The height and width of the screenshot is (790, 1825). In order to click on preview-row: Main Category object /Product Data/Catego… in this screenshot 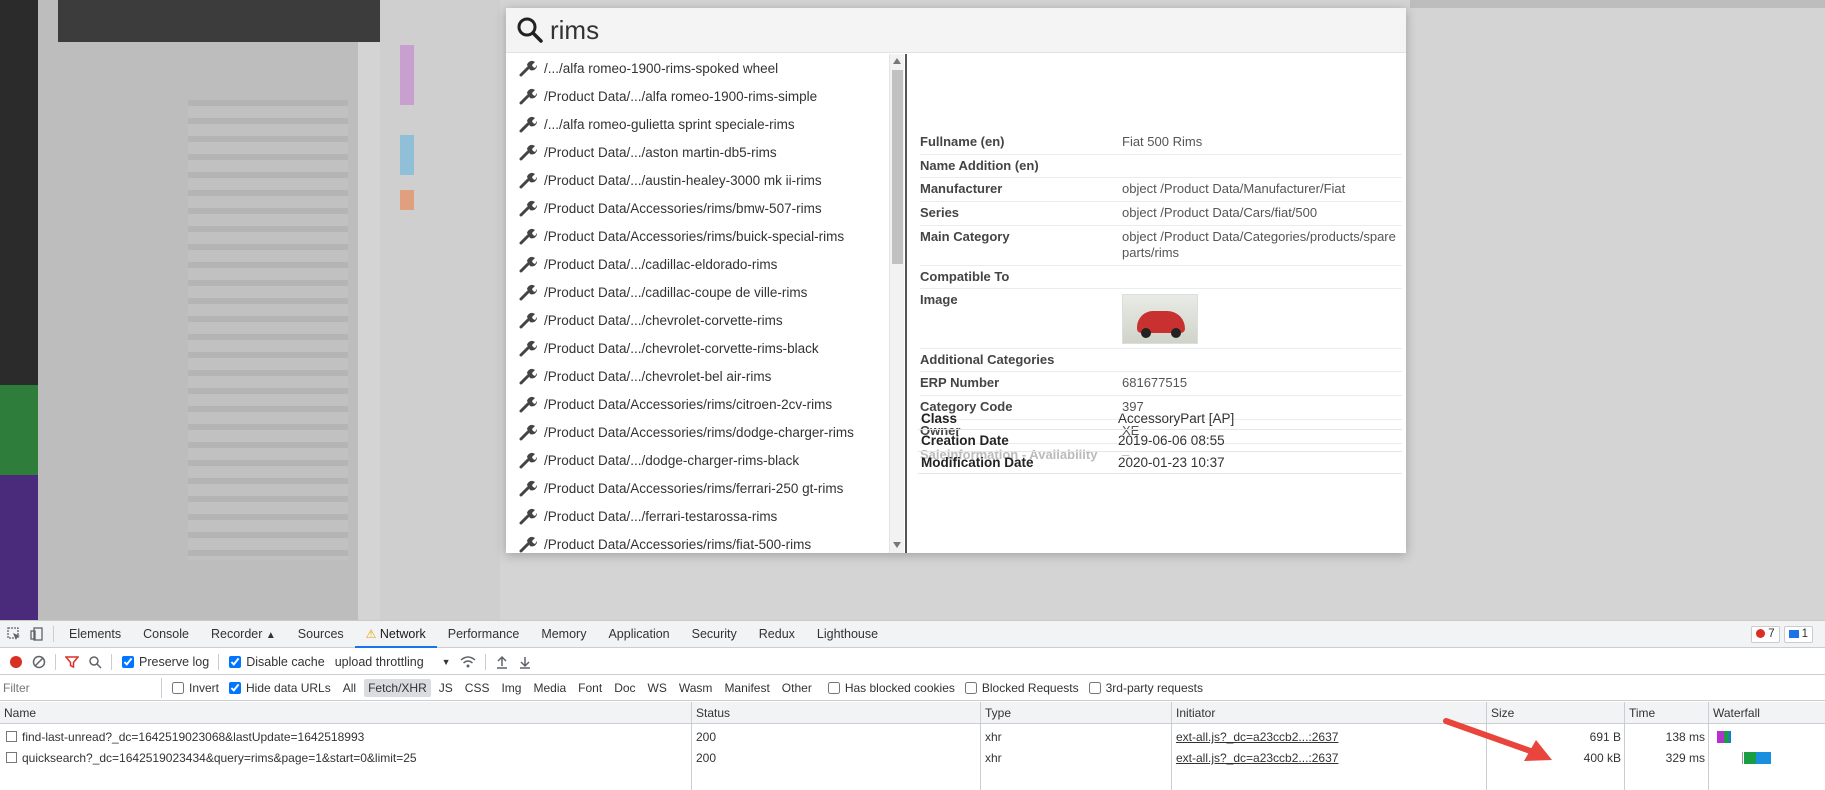, I will do `click(1161, 246)`.